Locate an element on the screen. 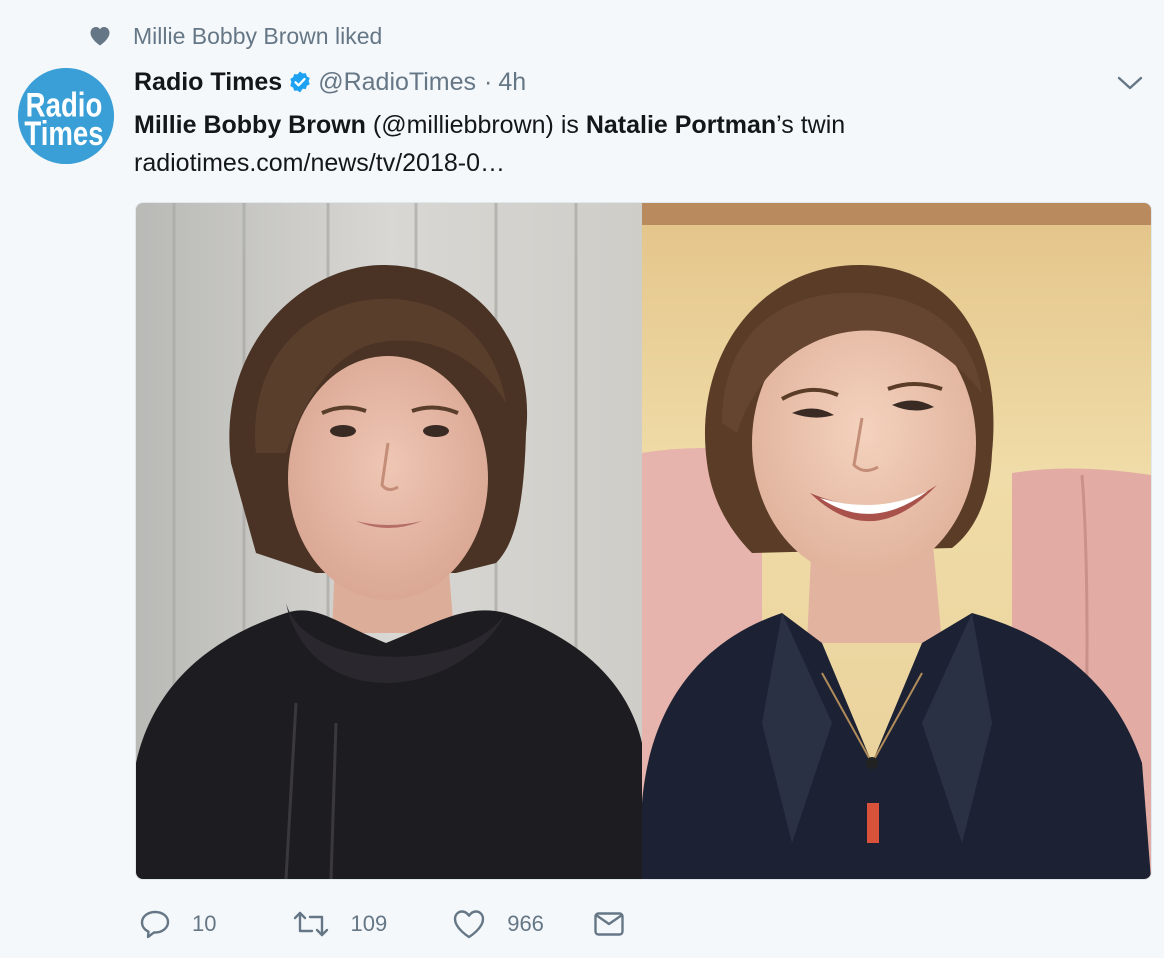  social-context: Millie Bobby Brown liked is located at coordinates (235, 36).